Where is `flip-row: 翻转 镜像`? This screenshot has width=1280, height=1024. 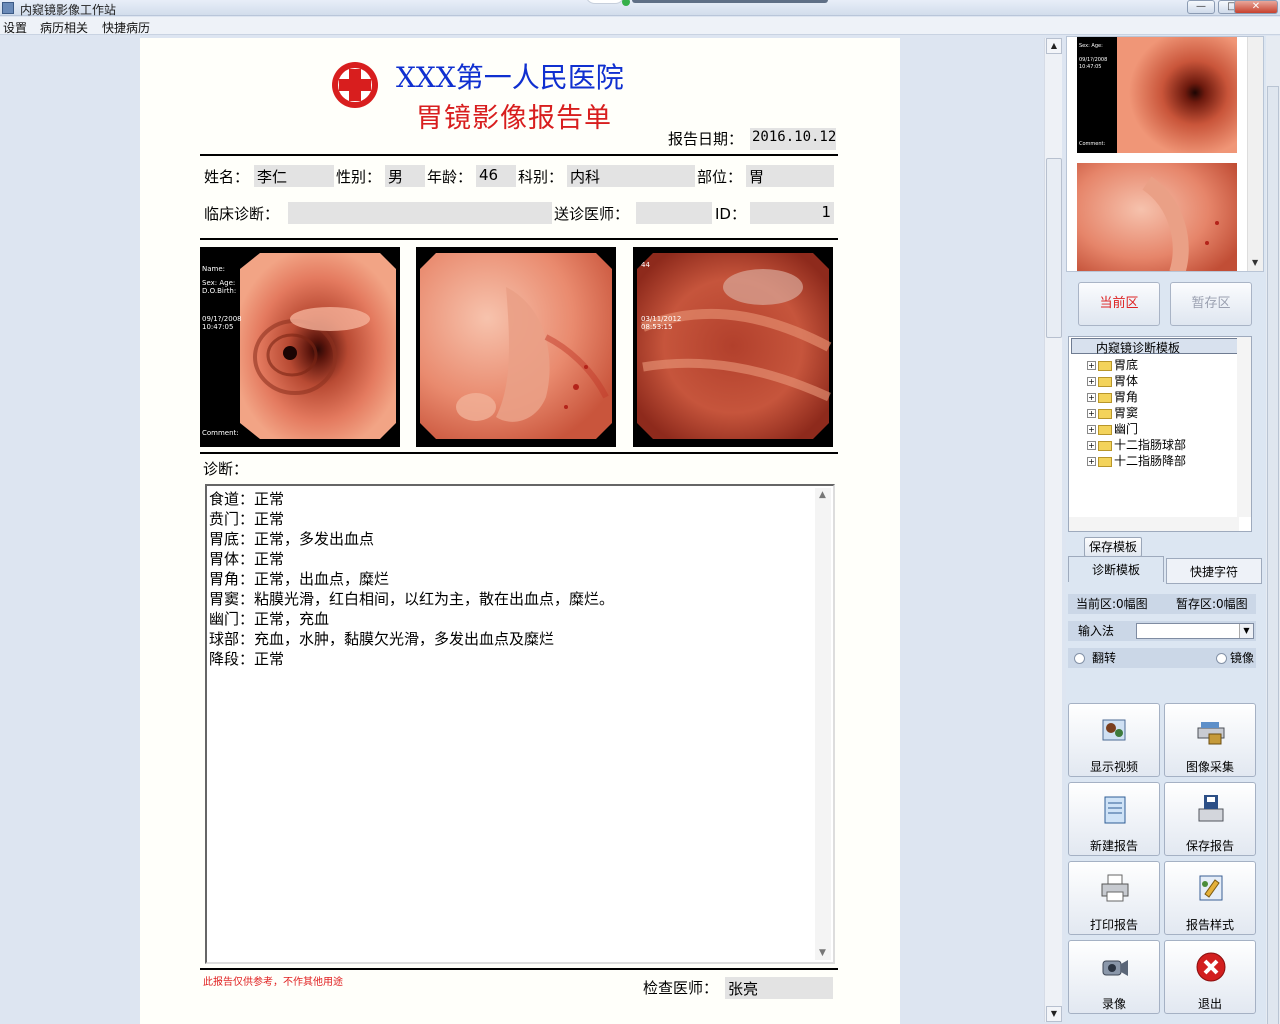 flip-row: 翻转 镜像 is located at coordinates (1162, 658).